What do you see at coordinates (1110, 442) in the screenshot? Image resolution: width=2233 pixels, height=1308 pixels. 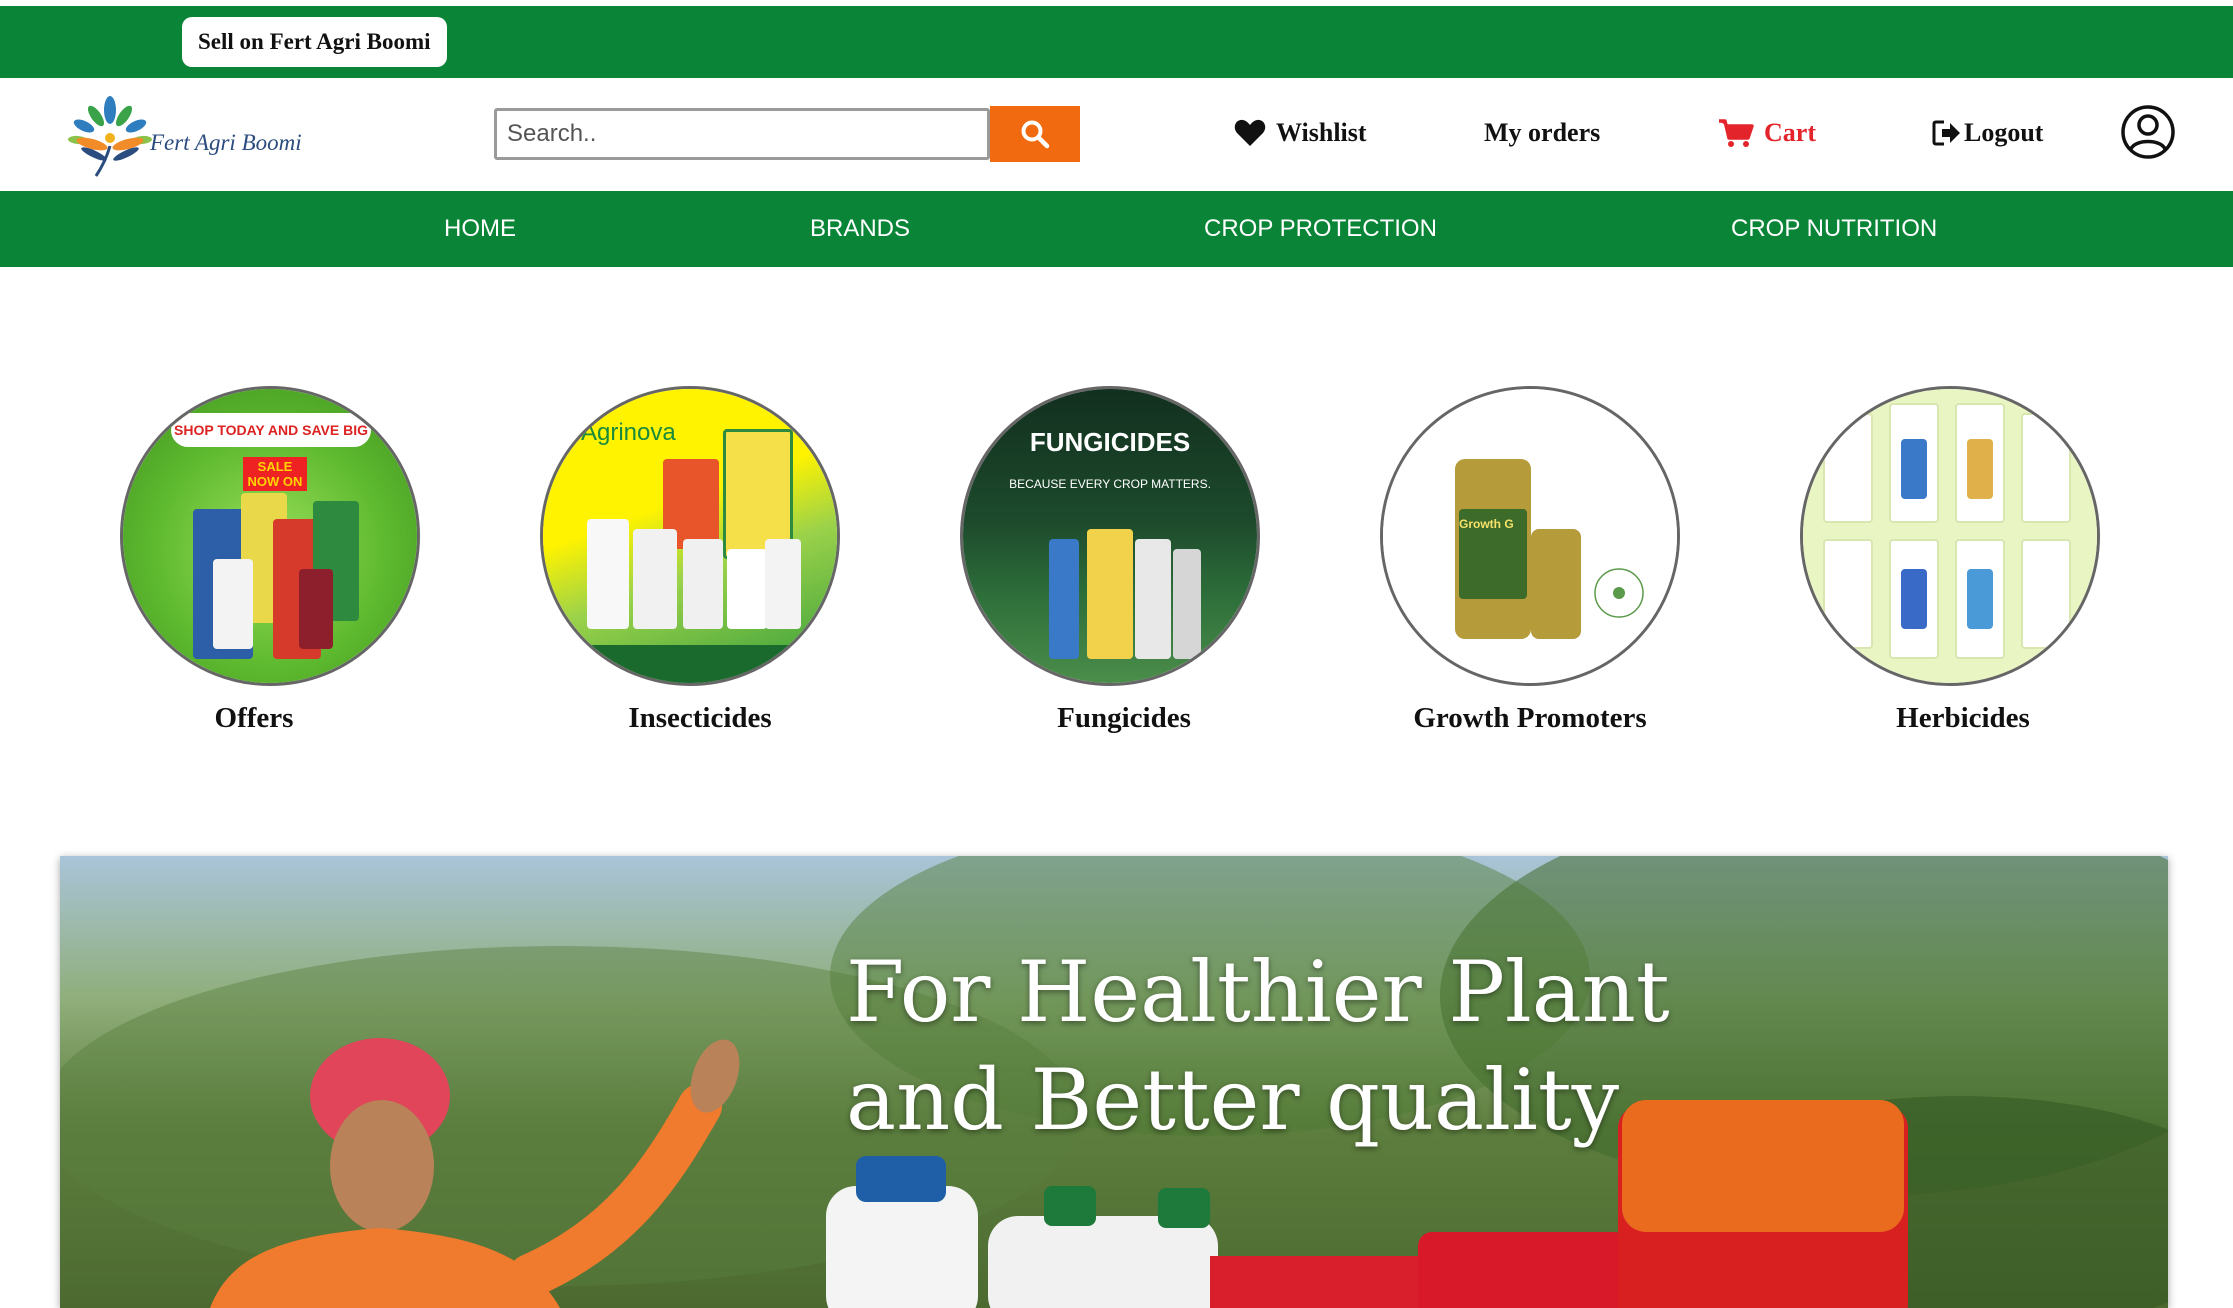 I see `fungicides-heading: FUNGICIDES` at bounding box center [1110, 442].